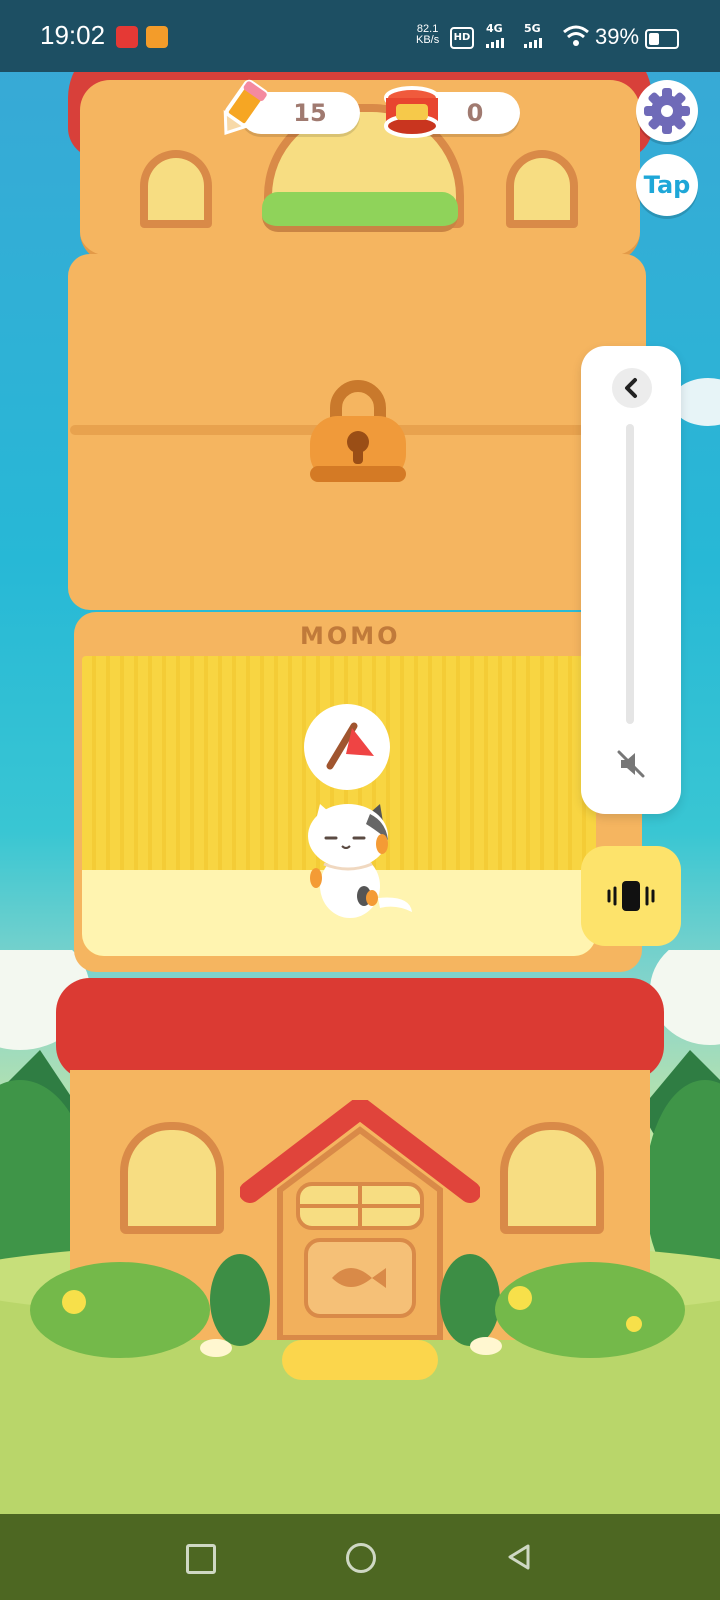 The image size is (720, 1600). Describe the element at coordinates (310, 113) in the screenshot. I see `pencil-count: 15` at that location.